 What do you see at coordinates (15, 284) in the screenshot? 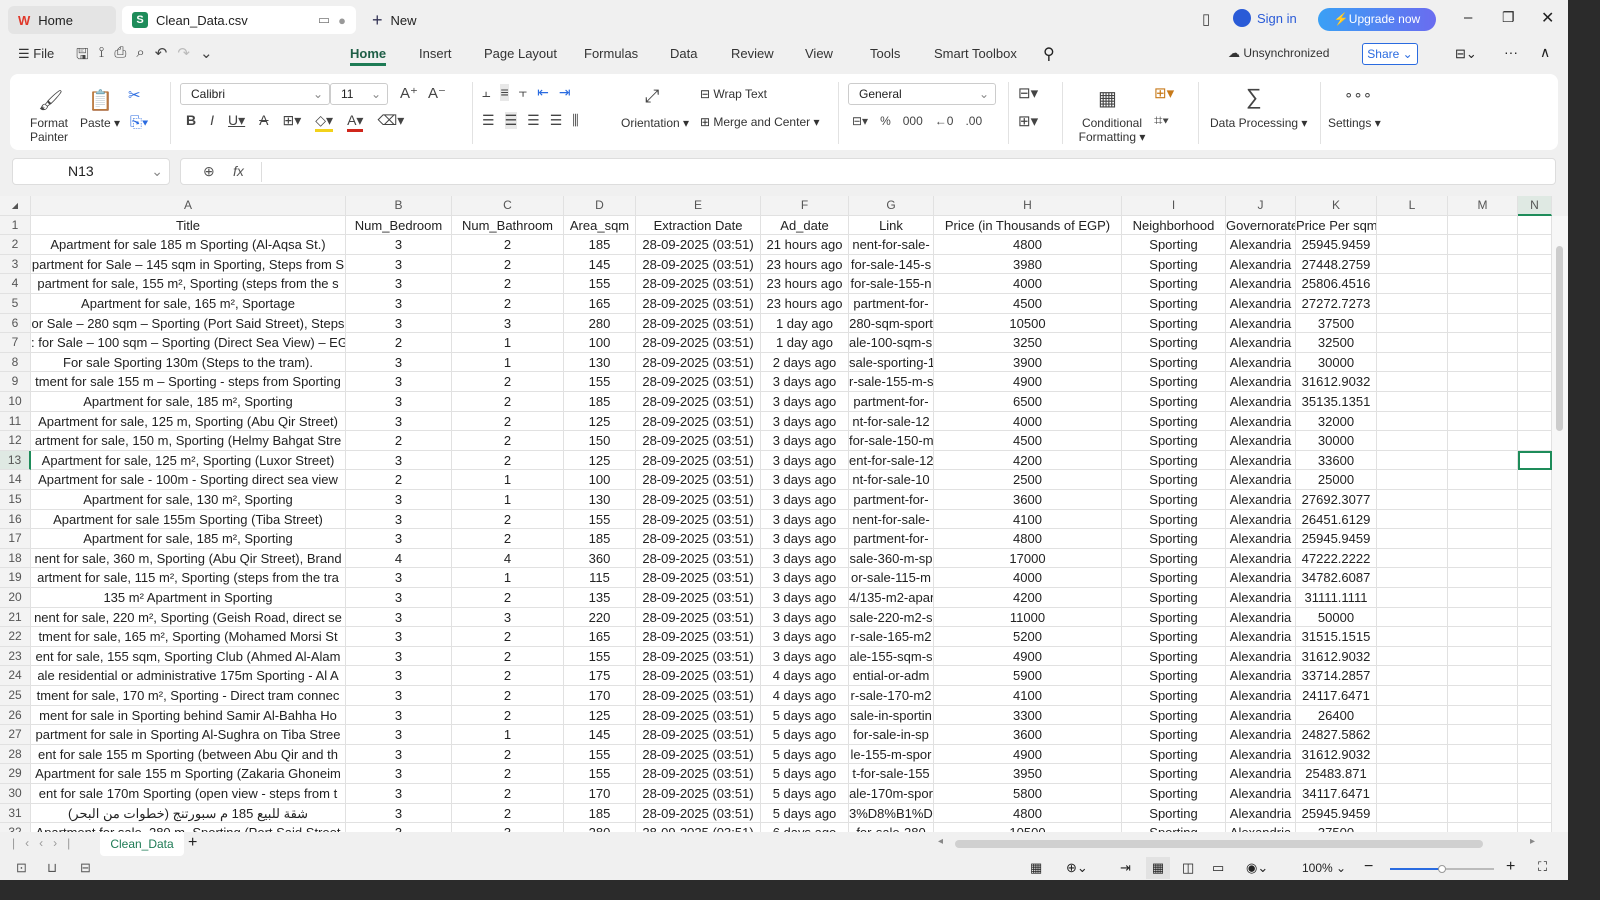
I see `row-header: 4` at bounding box center [15, 284].